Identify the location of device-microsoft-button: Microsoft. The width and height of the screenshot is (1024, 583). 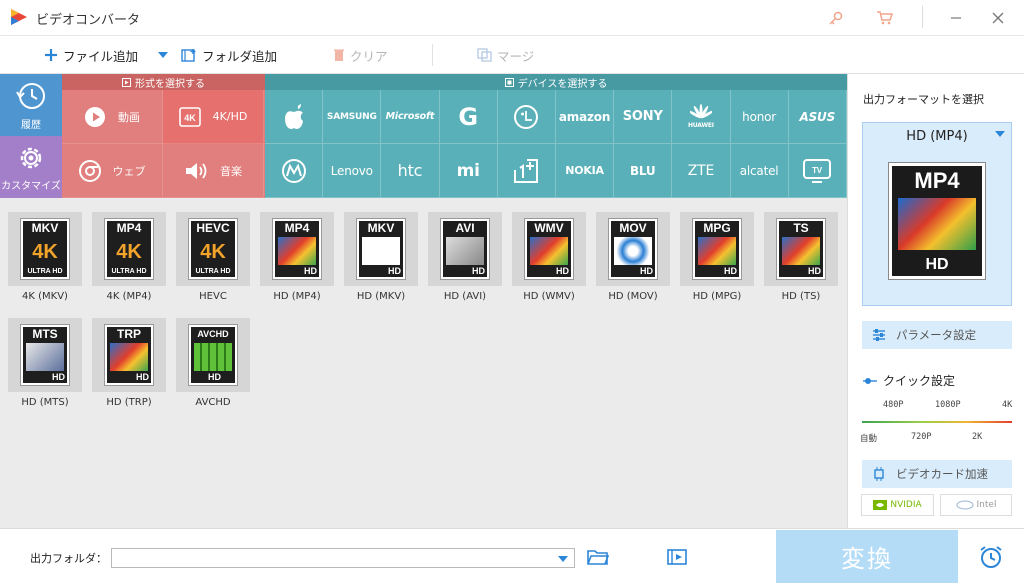
(410, 117).